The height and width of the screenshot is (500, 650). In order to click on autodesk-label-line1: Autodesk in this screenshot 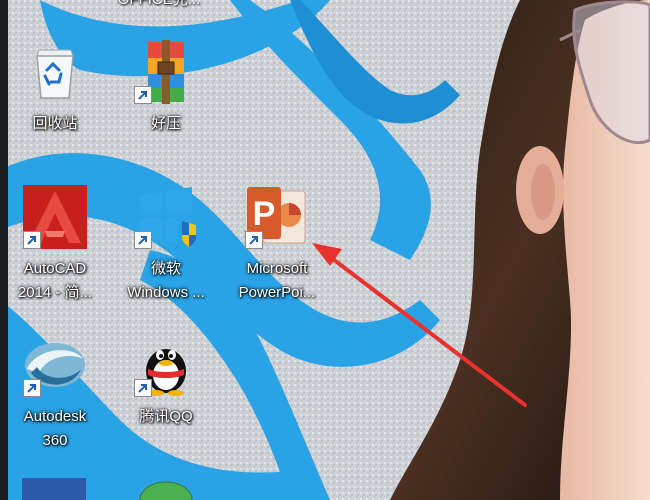, I will do `click(55, 416)`.